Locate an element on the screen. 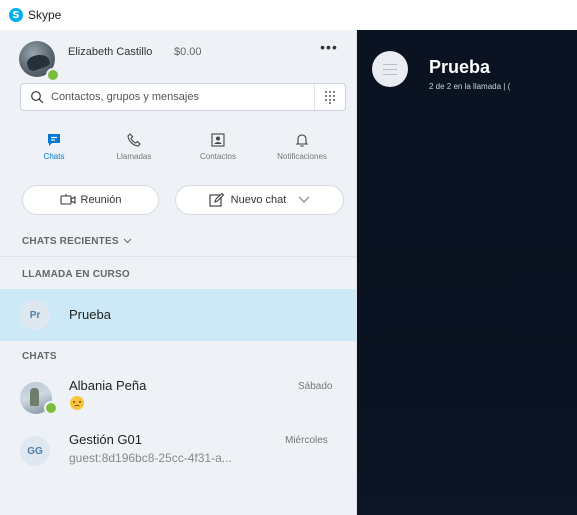  divider is located at coordinates (178, 256).